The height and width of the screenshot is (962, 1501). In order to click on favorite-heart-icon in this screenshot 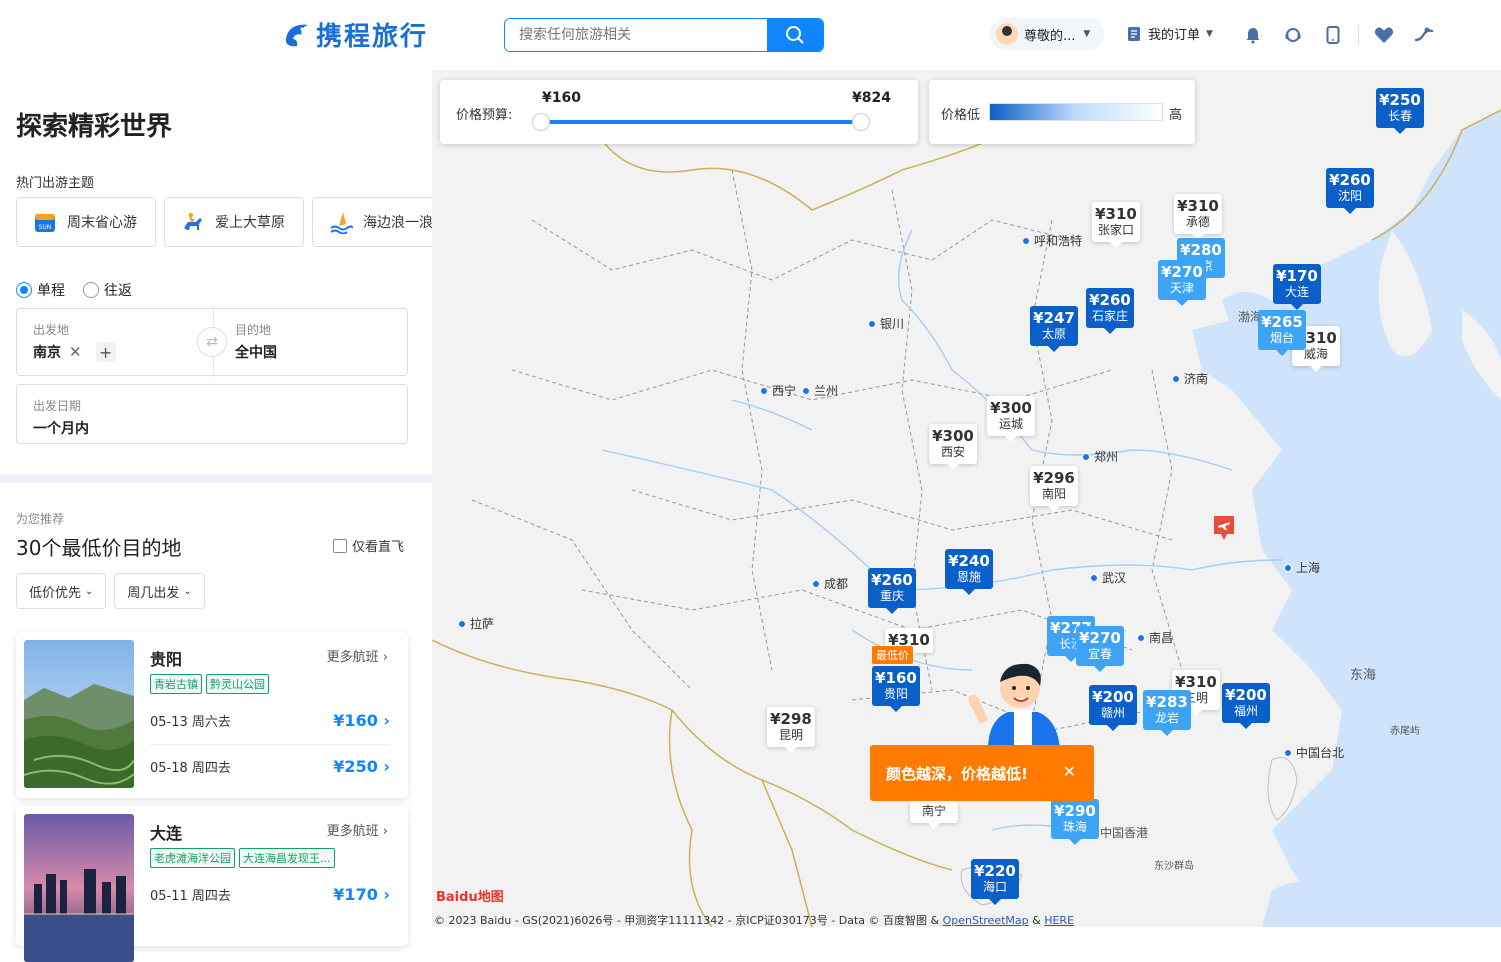, I will do `click(1384, 35)`.